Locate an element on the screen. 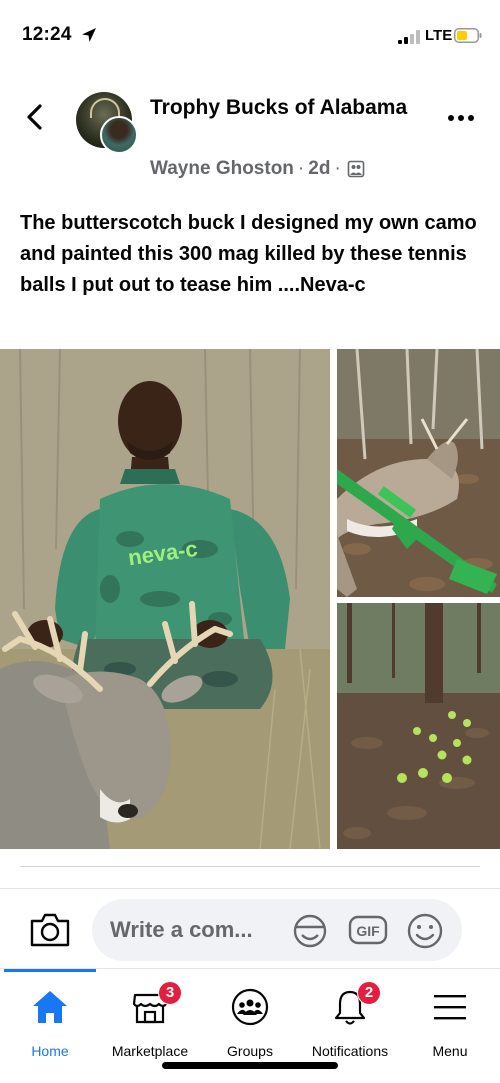 This screenshot has height=1083, width=500. tab-marketplace-label: Marketplace is located at coordinates (150, 1051).